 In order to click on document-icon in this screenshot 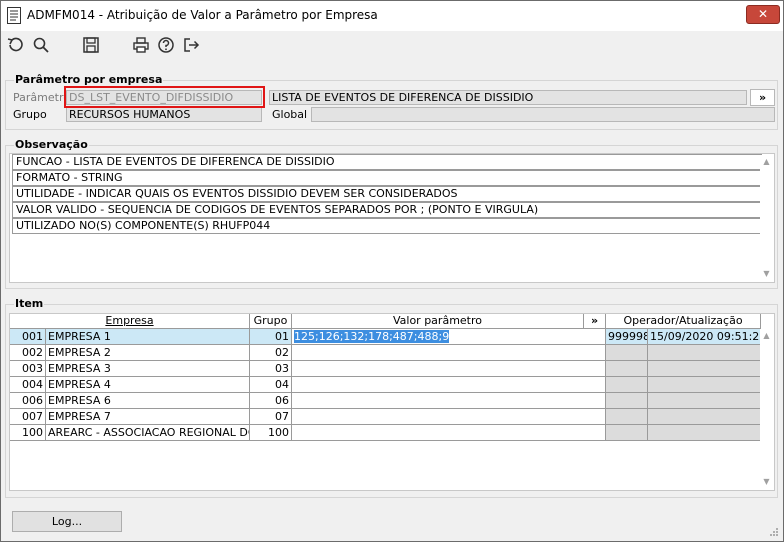, I will do `click(14, 15)`.